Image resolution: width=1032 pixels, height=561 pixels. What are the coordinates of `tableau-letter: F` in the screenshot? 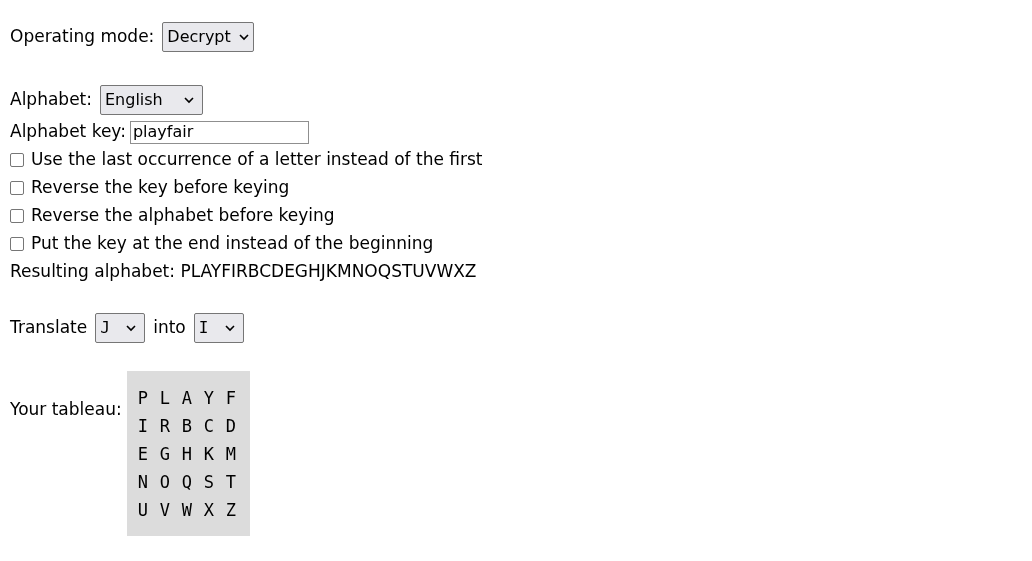 It's located at (231, 399).